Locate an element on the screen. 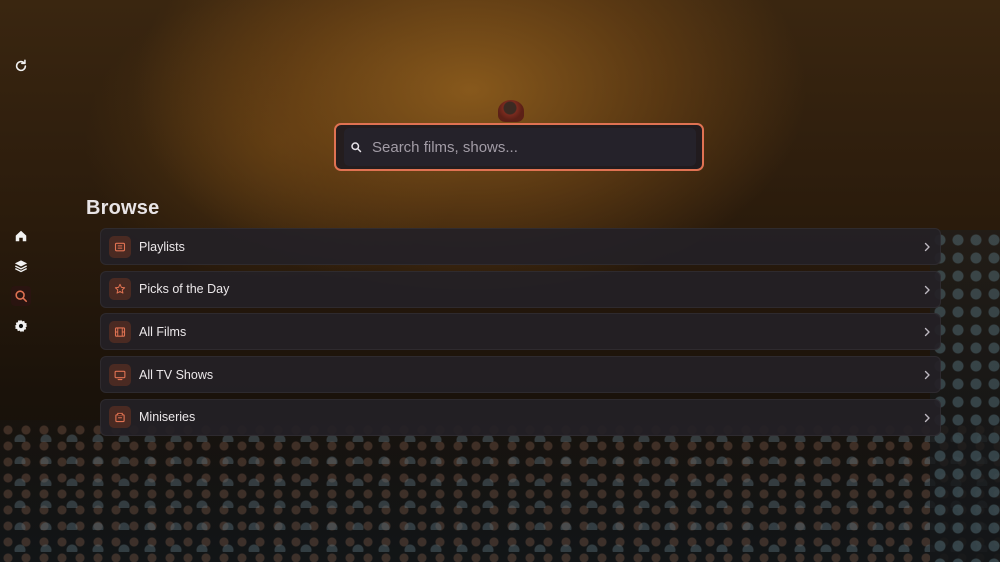  sidebar-item-search is located at coordinates (21, 296).